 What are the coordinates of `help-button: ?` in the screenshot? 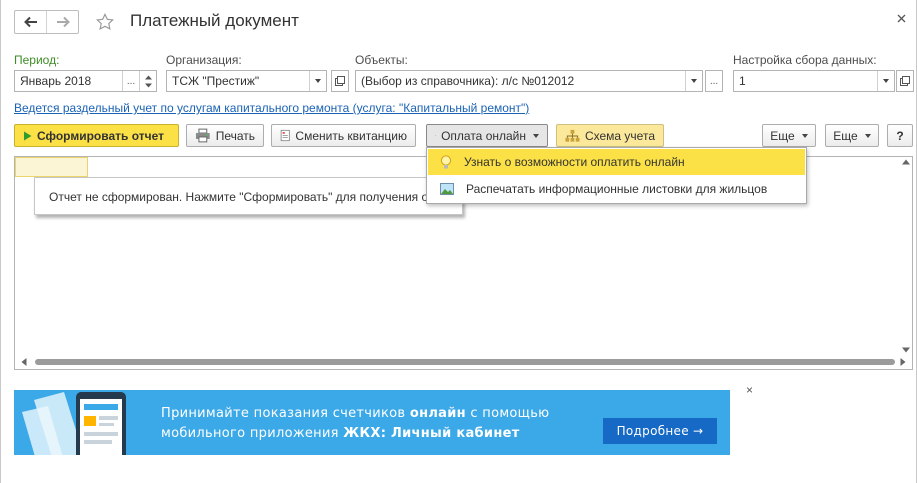 It's located at (900, 135).